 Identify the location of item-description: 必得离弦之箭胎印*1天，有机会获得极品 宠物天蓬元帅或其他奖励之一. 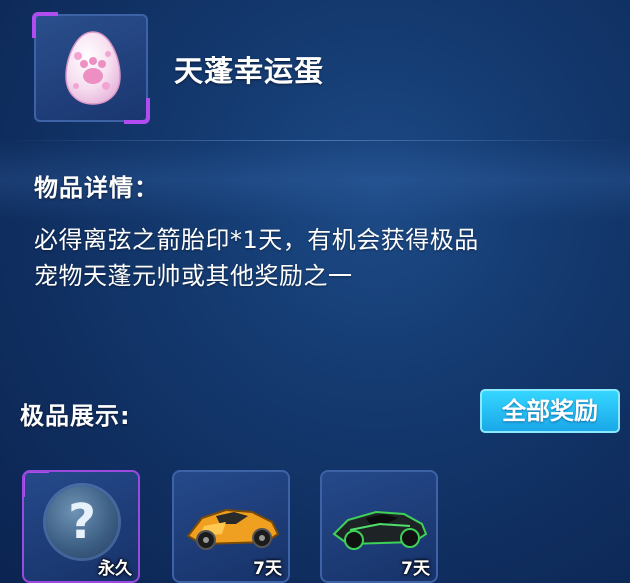
(324, 258).